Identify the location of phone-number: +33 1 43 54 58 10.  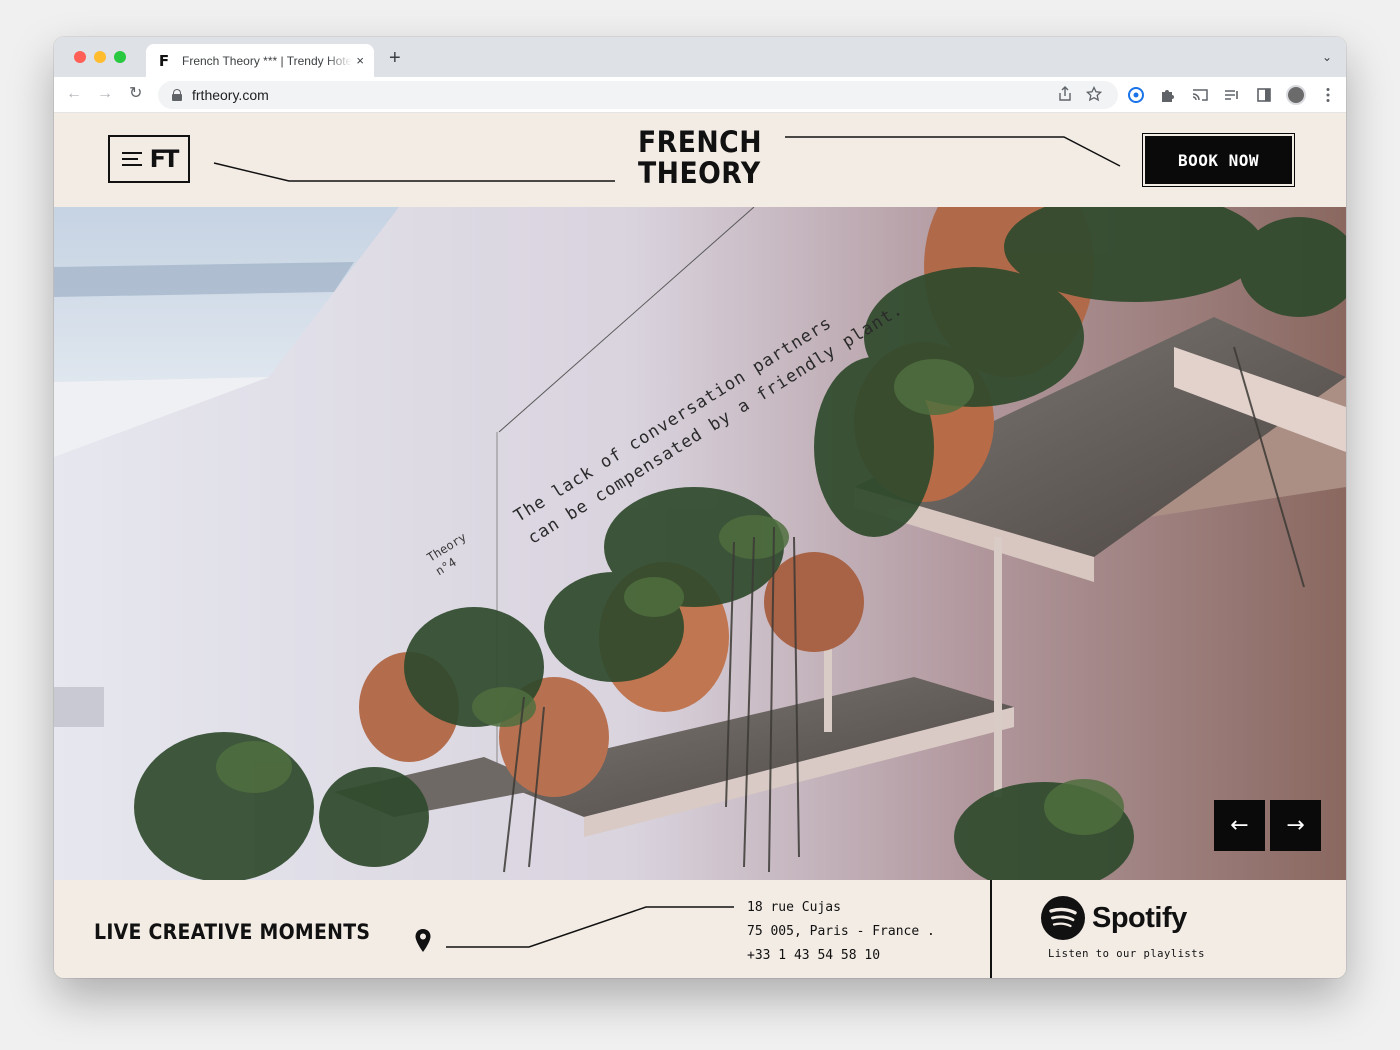
(841, 956).